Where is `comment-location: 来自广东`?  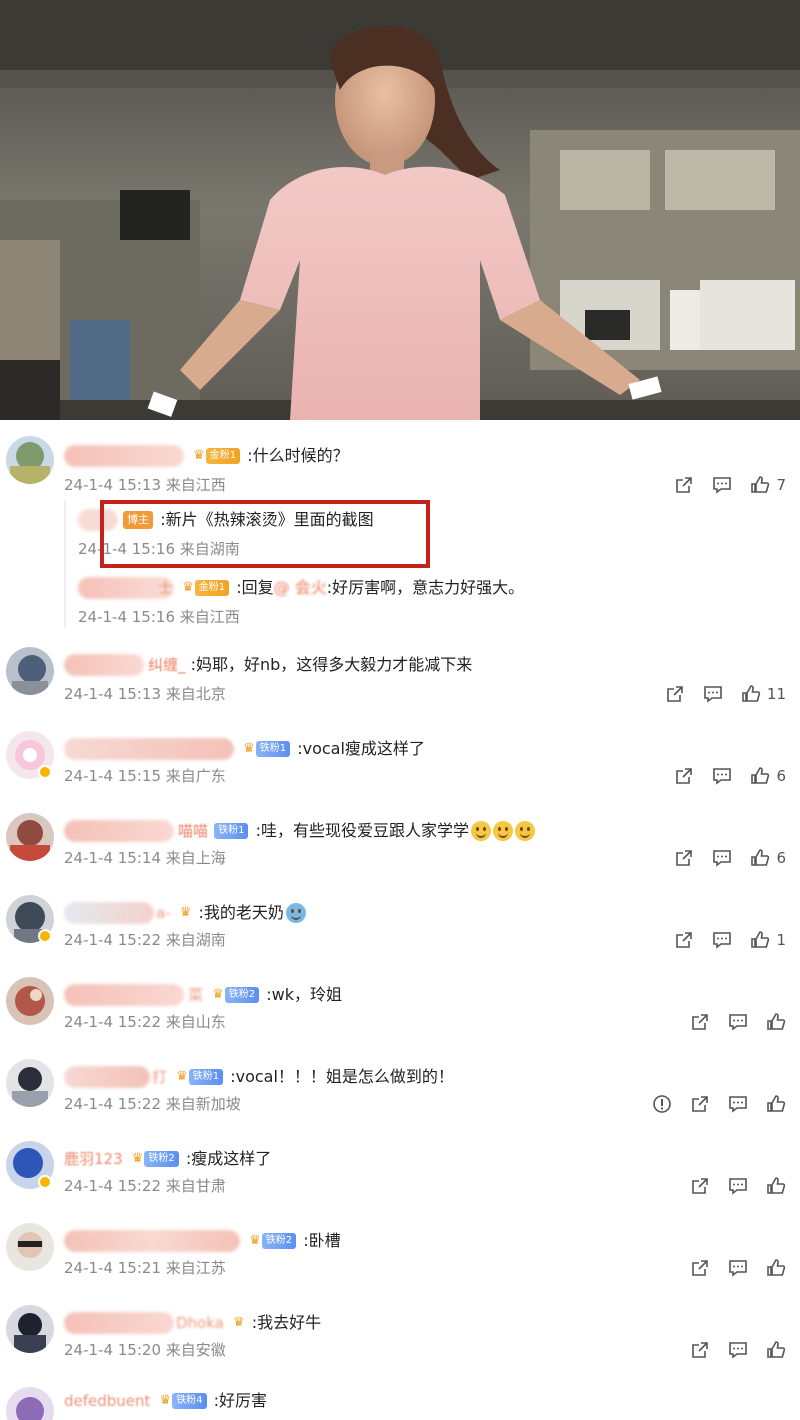
comment-location: 来自广东 is located at coordinates (195, 776).